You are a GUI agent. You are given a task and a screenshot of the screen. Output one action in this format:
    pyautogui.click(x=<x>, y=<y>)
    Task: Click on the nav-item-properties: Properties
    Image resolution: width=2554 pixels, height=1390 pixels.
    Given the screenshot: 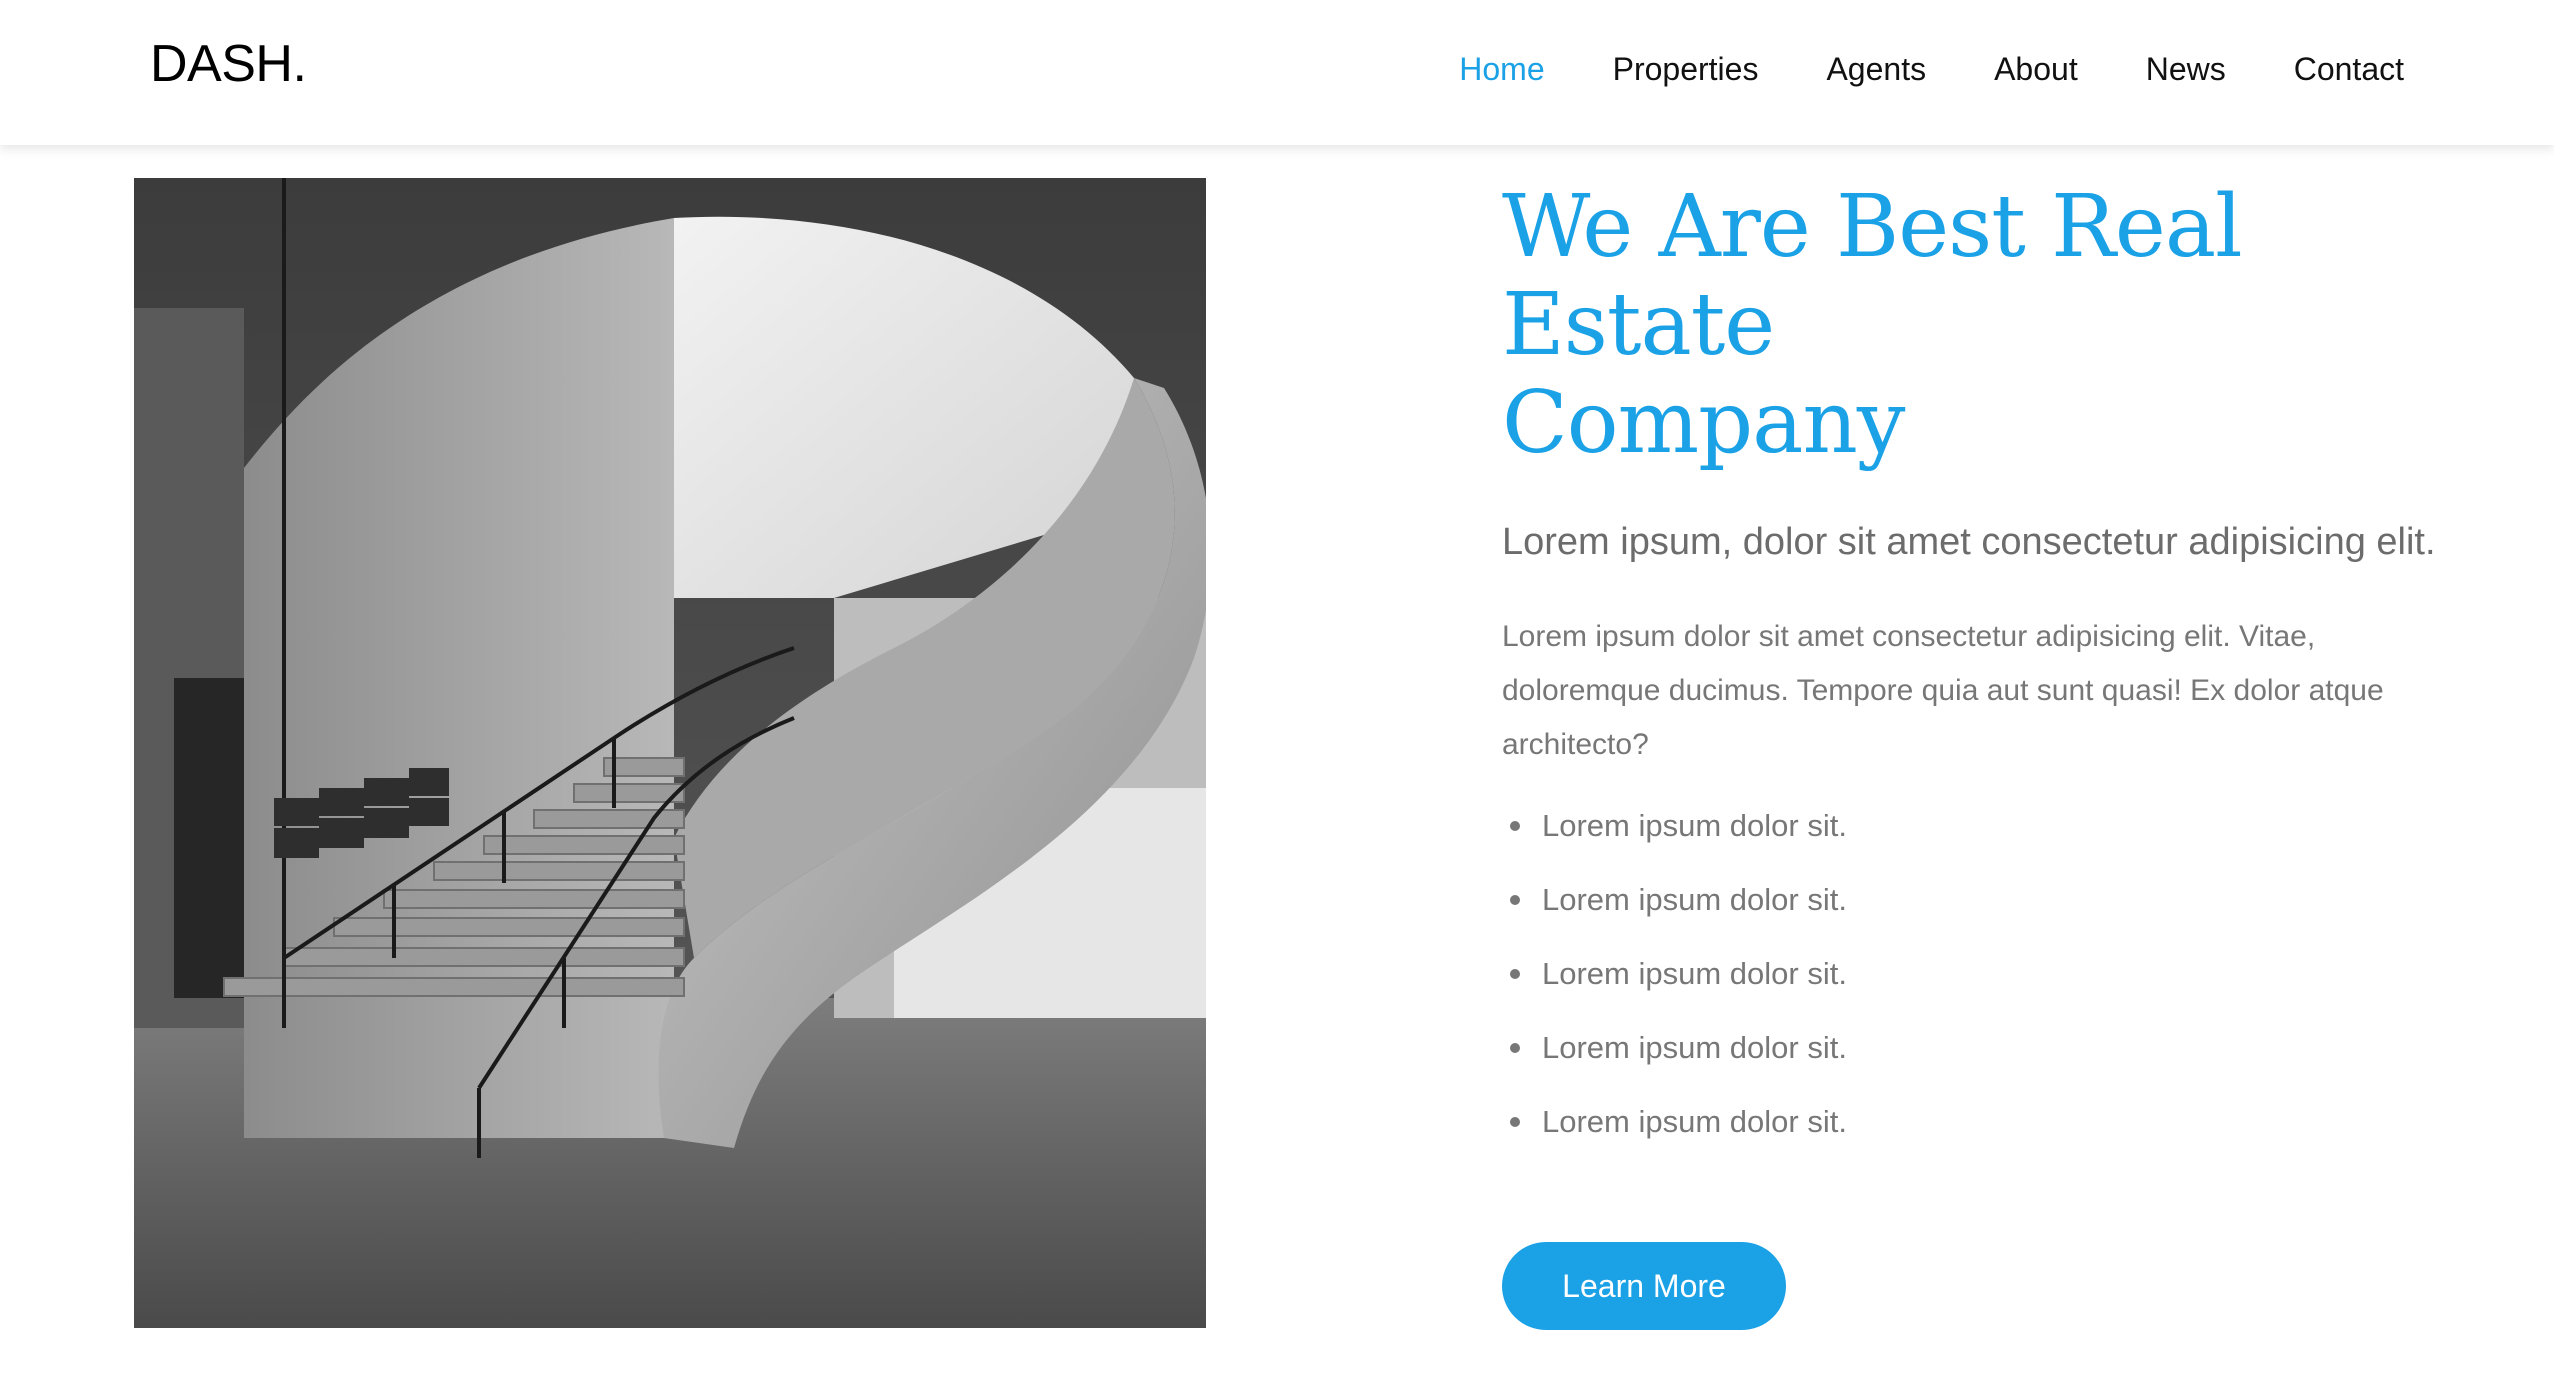 What is the action you would take?
    pyautogui.click(x=1686, y=69)
    